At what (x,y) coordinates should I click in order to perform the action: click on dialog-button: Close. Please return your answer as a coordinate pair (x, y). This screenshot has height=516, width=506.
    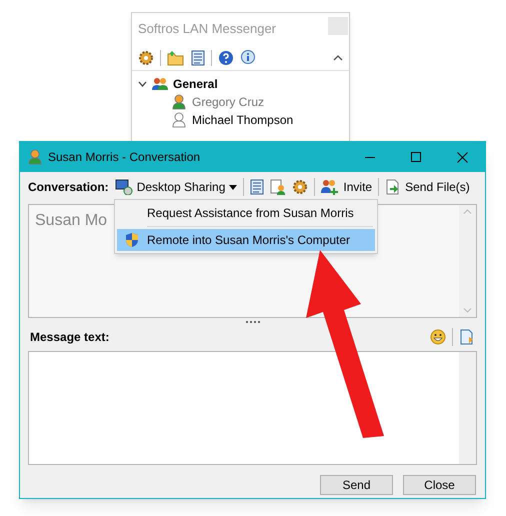
    Looking at the image, I should click on (439, 485).